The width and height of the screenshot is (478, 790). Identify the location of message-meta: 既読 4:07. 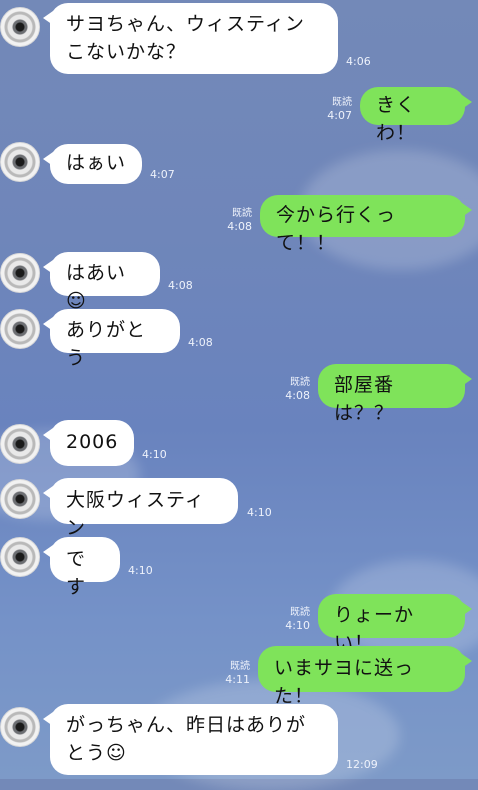
(335, 109).